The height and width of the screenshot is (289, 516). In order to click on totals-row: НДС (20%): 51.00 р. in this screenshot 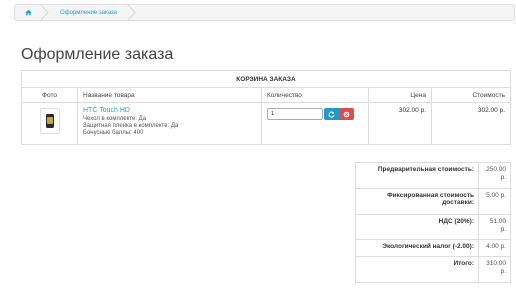, I will do `click(433, 227)`.